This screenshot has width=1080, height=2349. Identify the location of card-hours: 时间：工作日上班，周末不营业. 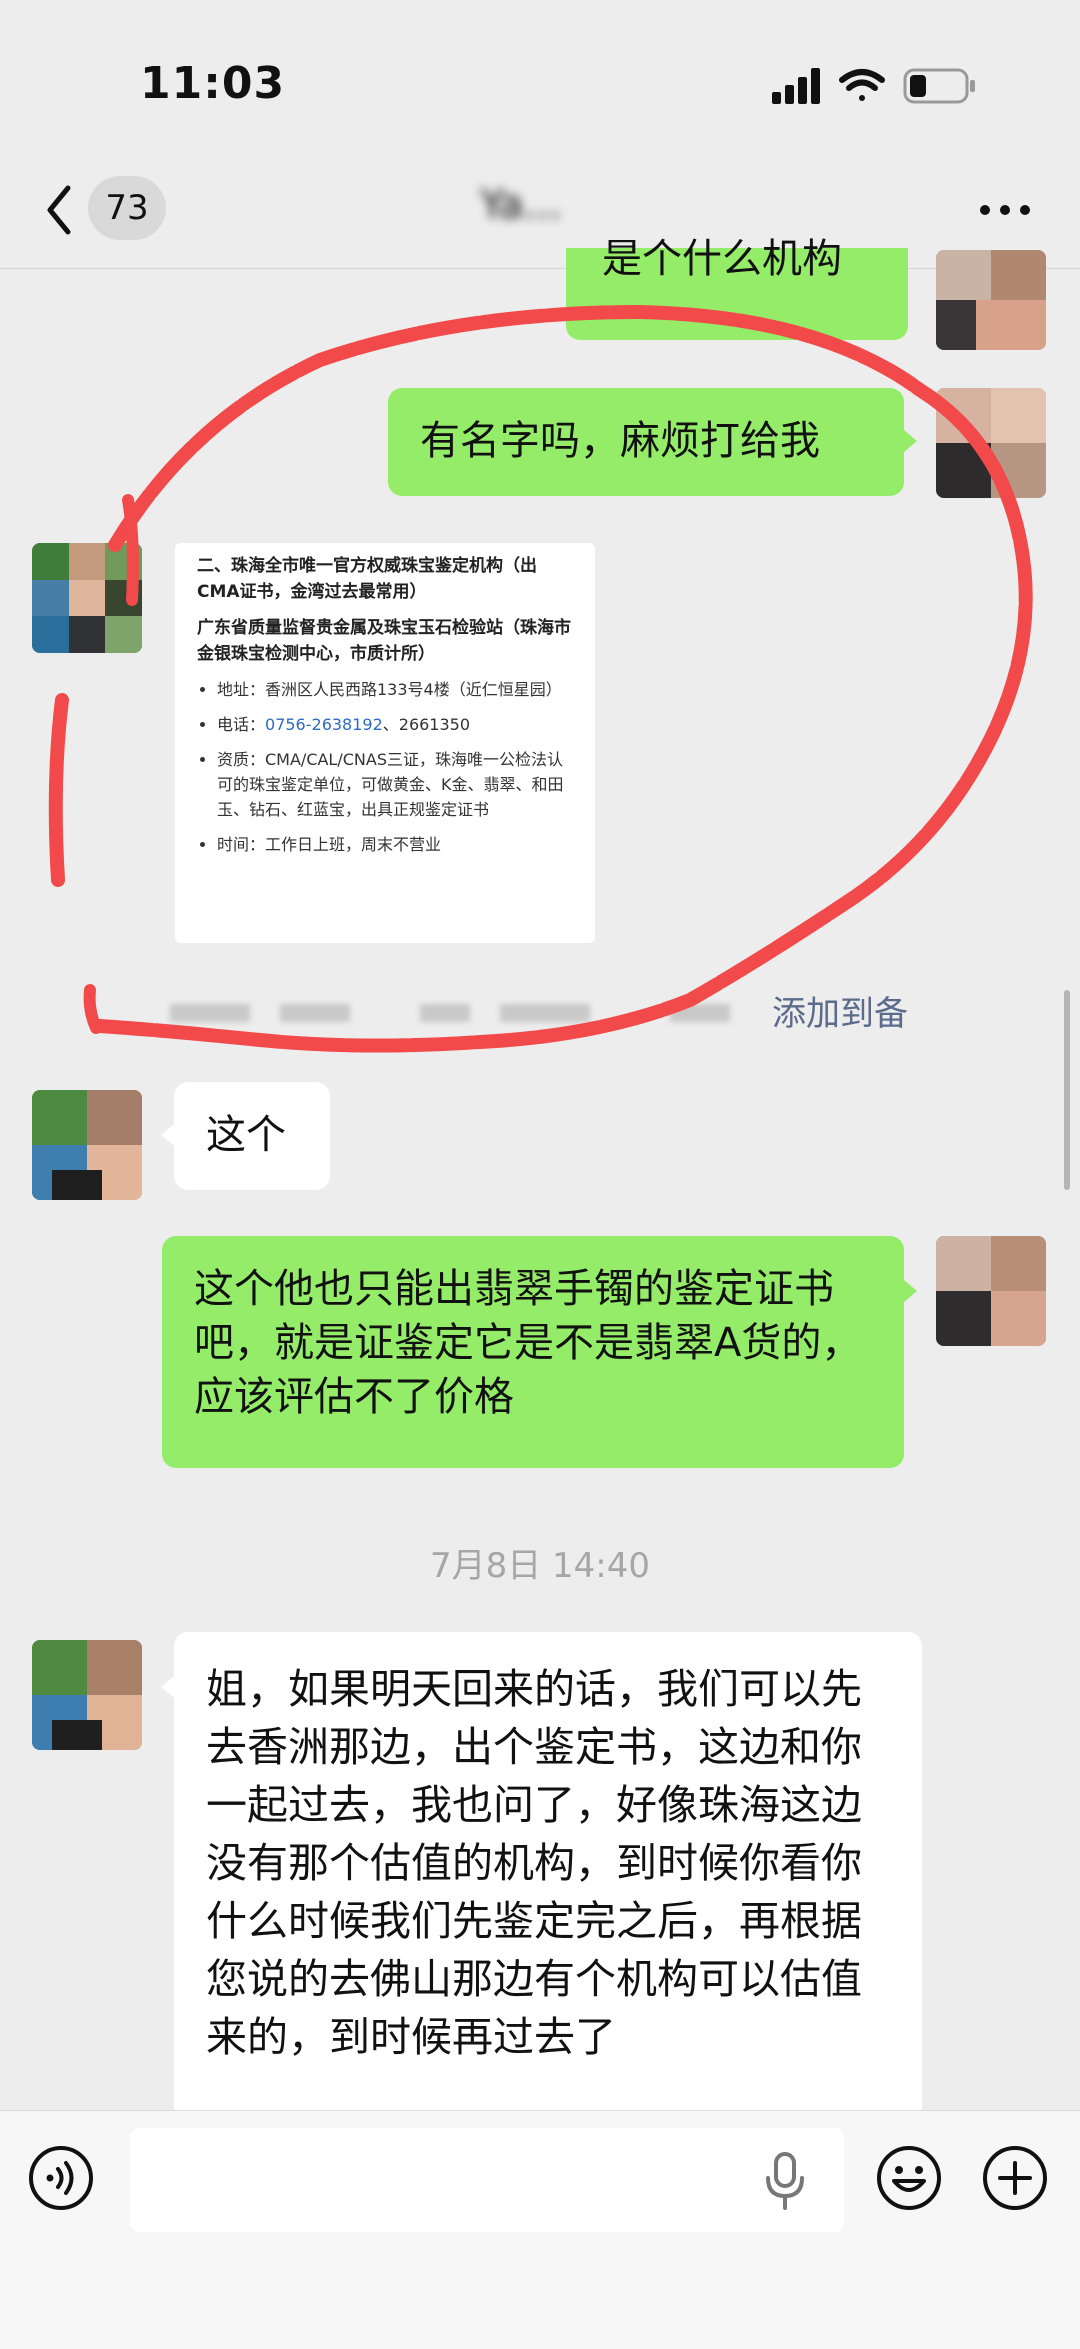
(397, 844).